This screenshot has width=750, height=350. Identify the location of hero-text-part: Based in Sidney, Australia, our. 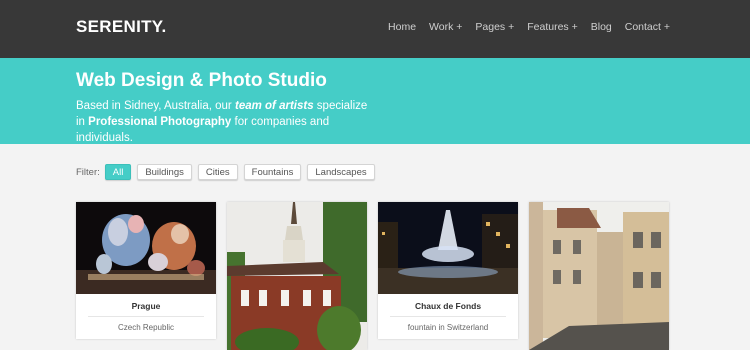
(154, 106).